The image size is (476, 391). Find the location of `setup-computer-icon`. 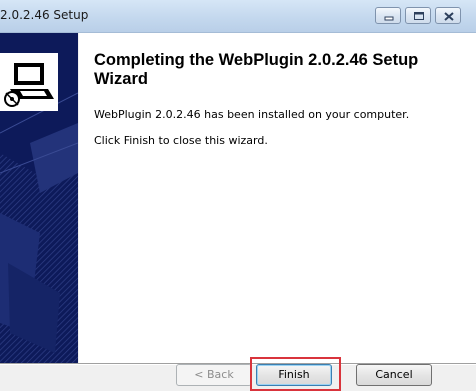

setup-computer-icon is located at coordinates (29, 82).